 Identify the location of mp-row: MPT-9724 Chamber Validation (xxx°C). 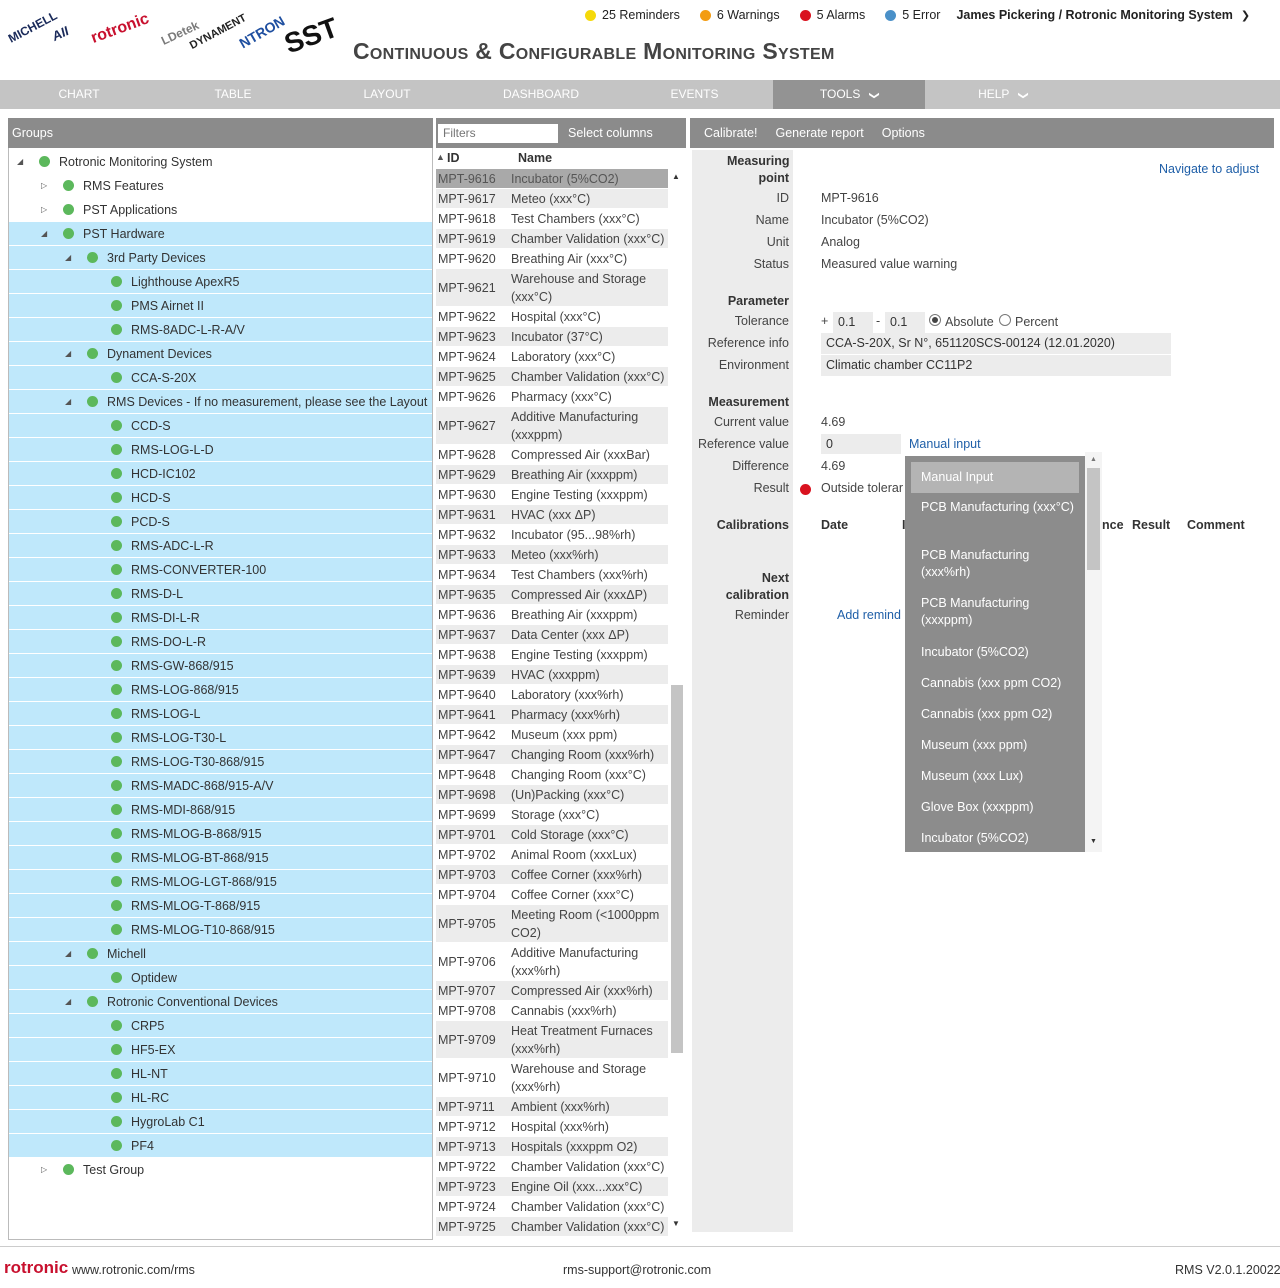
(552, 1206).